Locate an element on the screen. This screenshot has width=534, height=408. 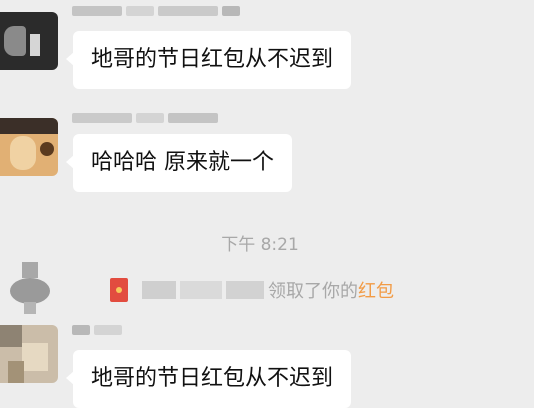
notice-text: 领取了你的 is located at coordinates (313, 291).